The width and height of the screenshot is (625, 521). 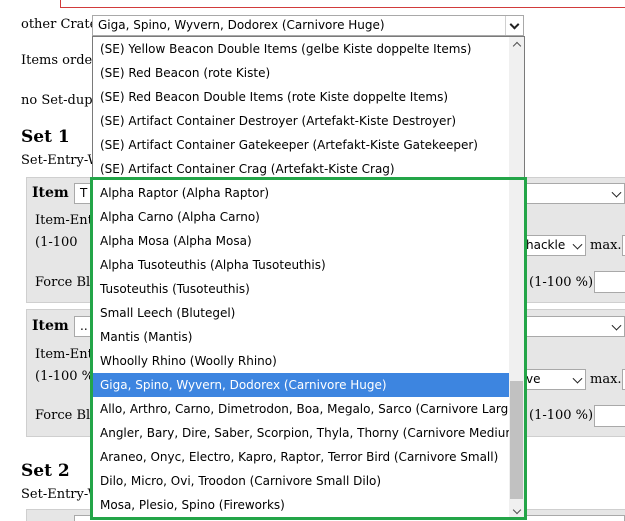 What do you see at coordinates (553, 379) in the screenshot?
I see `item-2-quality-select: ve` at bounding box center [553, 379].